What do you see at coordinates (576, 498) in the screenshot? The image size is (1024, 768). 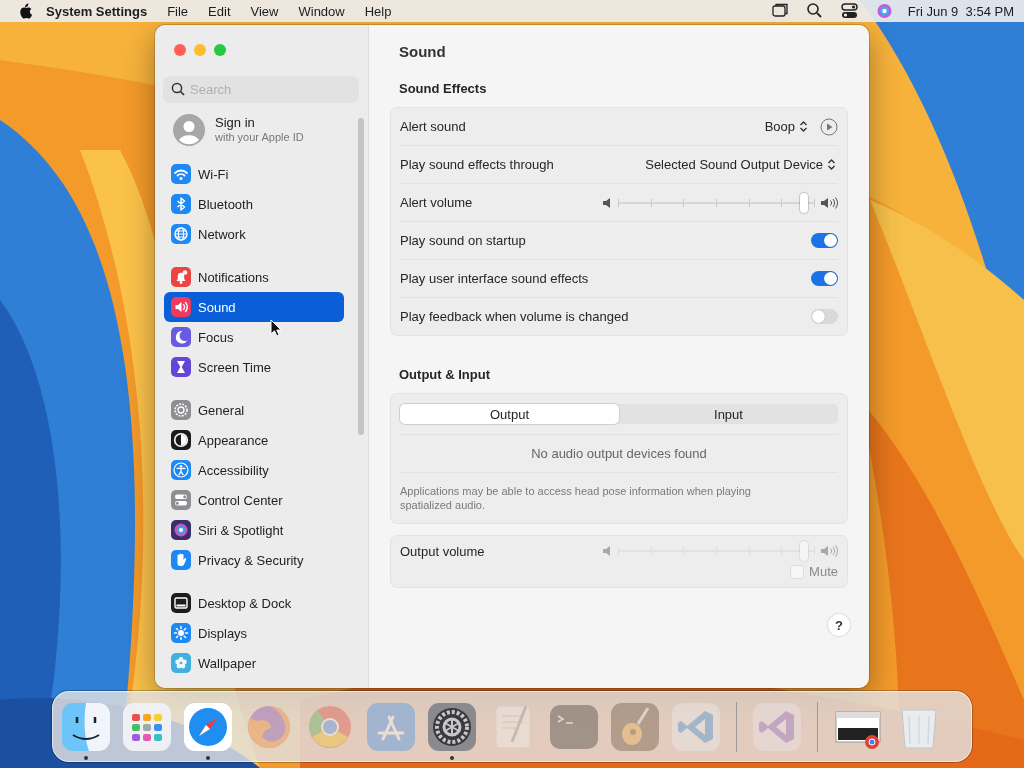 I see `info-note: Applications may be able to access head pose information when playing spatialized audio.` at bounding box center [576, 498].